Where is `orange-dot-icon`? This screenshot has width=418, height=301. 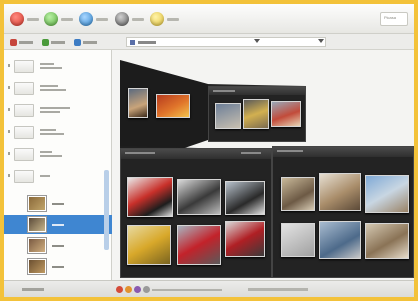
orange-dot-icon is located at coordinates (128, 289).